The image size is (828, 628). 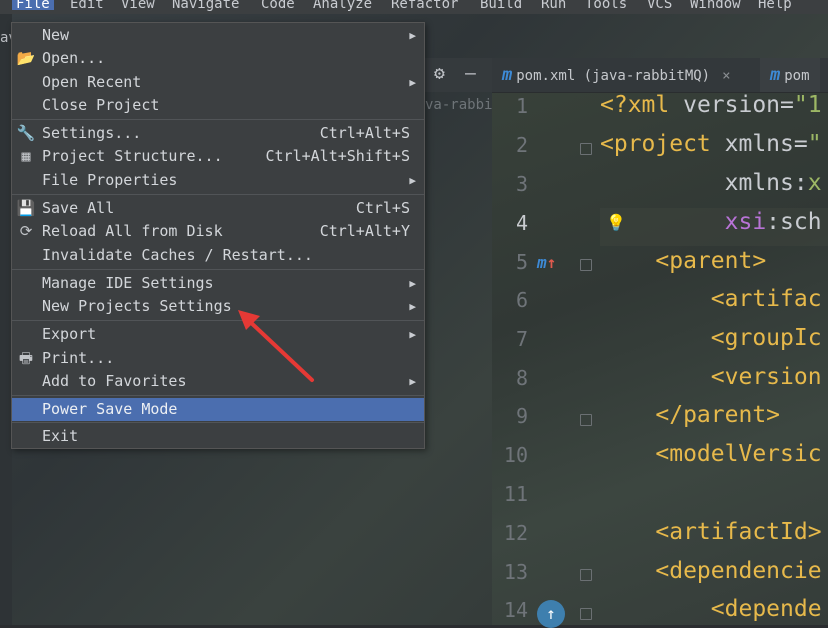 I want to click on close-icon: ×, so click(x=726, y=76).